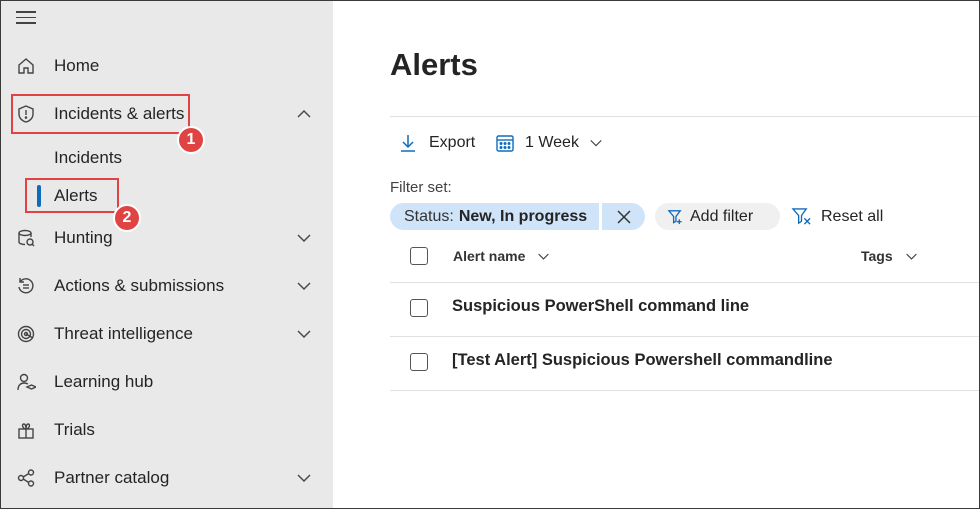 The height and width of the screenshot is (509, 980). Describe the element at coordinates (877, 256) in the screenshot. I see `column-label: Tags` at that location.